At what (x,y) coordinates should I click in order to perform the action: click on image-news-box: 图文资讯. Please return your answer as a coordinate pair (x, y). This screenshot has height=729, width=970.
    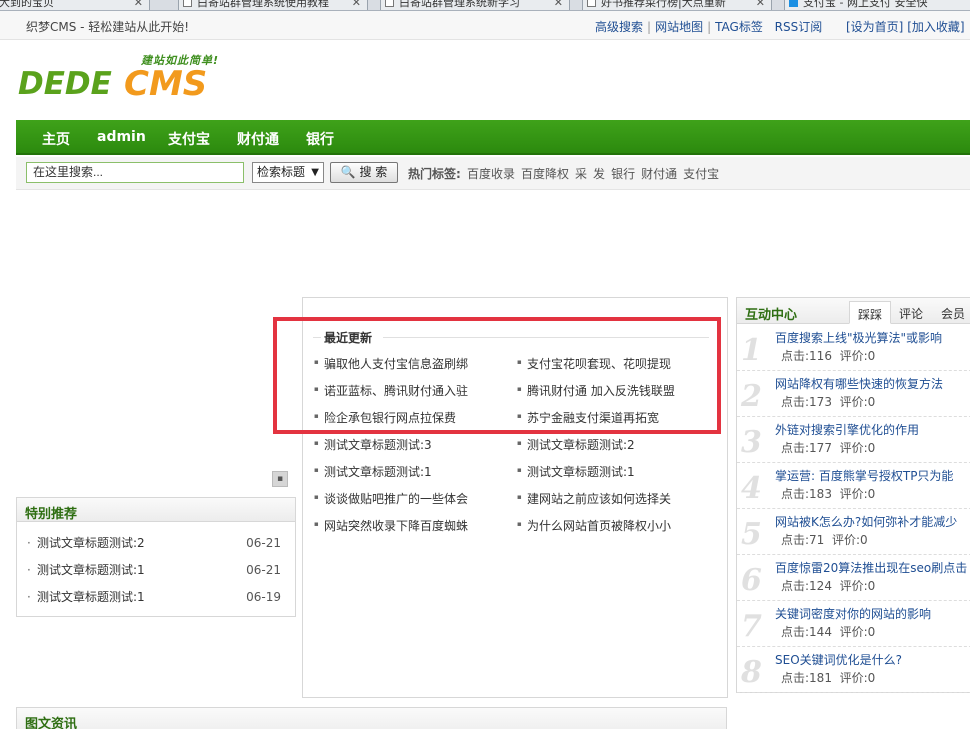
    Looking at the image, I should click on (371, 718).